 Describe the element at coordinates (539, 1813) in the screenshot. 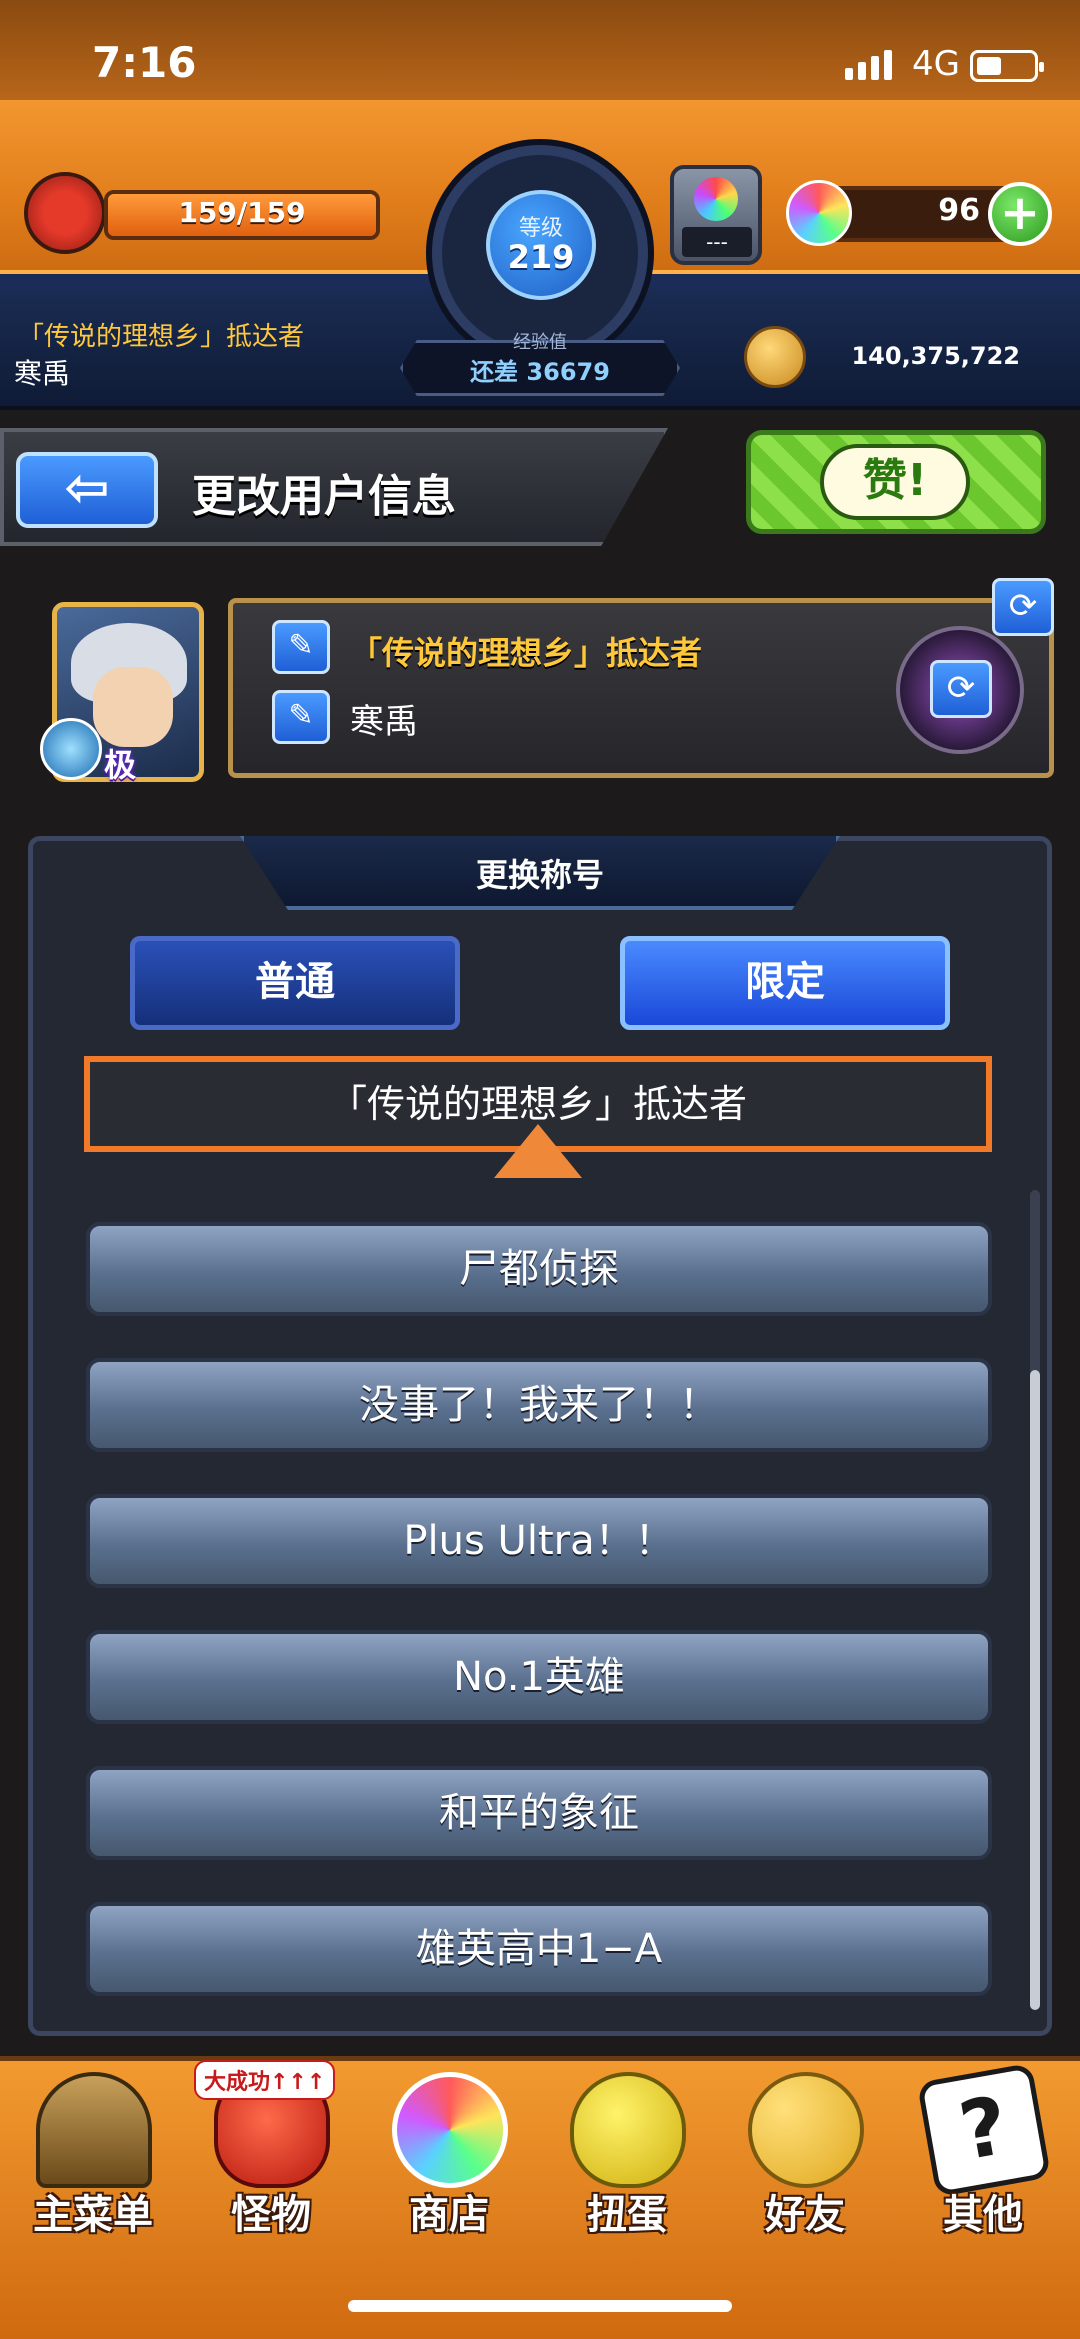

I see `list-item: 和平的象征` at that location.